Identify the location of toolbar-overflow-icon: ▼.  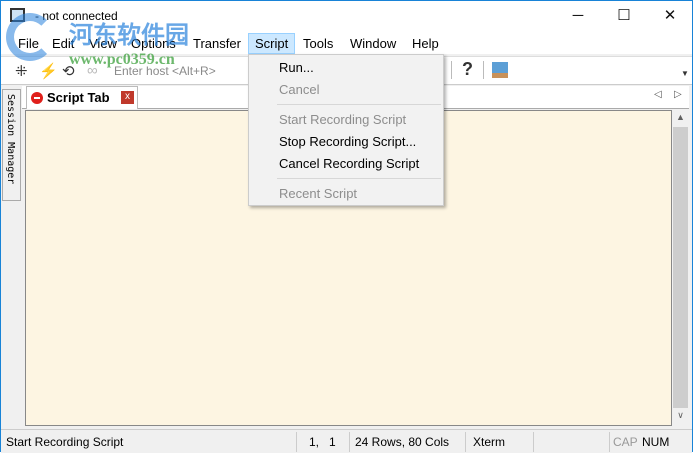
(685, 73).